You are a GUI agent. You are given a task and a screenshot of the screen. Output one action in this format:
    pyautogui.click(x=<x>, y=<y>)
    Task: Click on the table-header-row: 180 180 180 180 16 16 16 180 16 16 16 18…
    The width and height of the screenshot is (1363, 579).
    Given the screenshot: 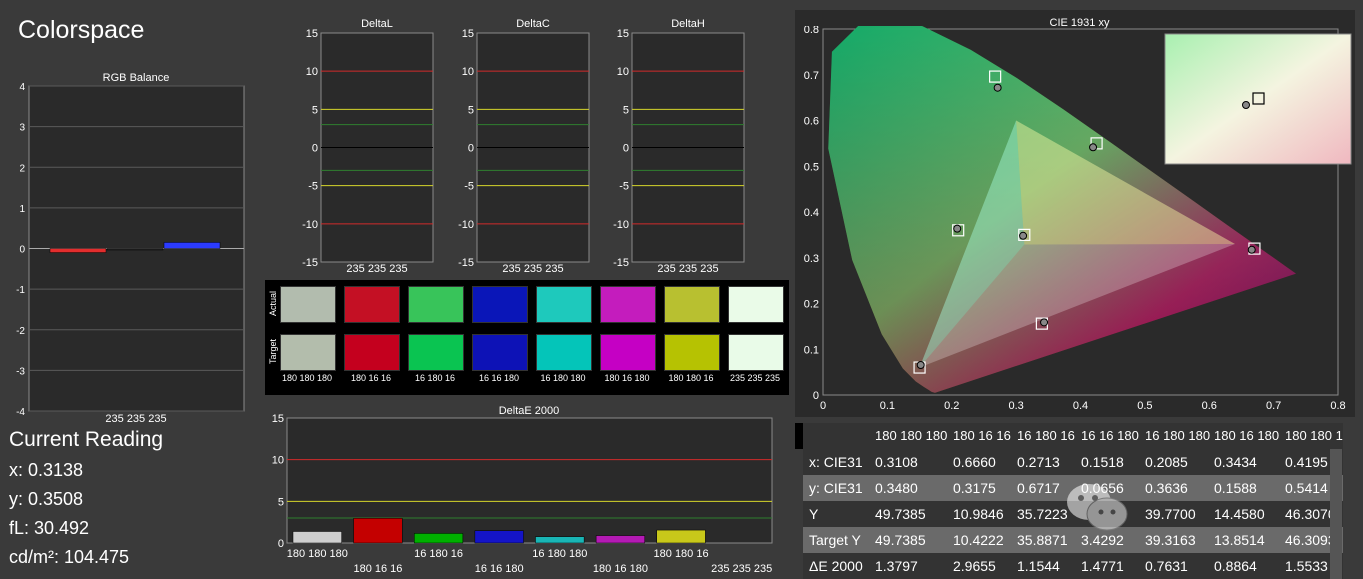 What is the action you would take?
    pyautogui.click(x=1073, y=436)
    